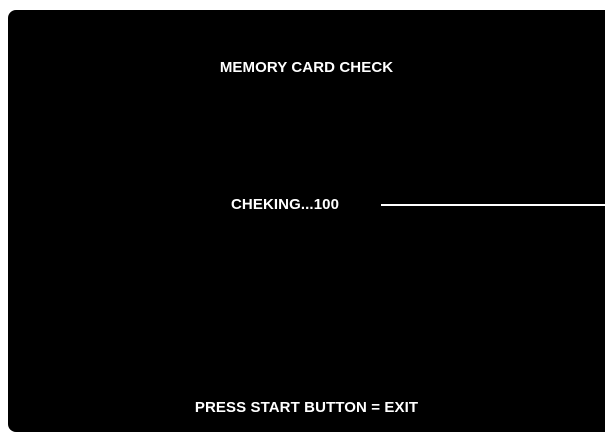 This screenshot has height=432, width=605. I want to click on checking-status: CHEKING...100, so click(285, 205).